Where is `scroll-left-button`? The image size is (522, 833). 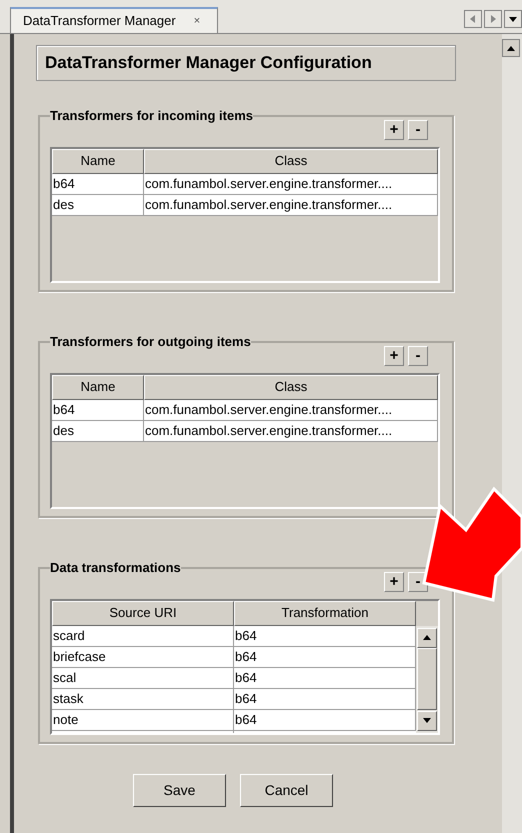 scroll-left-button is located at coordinates (473, 19).